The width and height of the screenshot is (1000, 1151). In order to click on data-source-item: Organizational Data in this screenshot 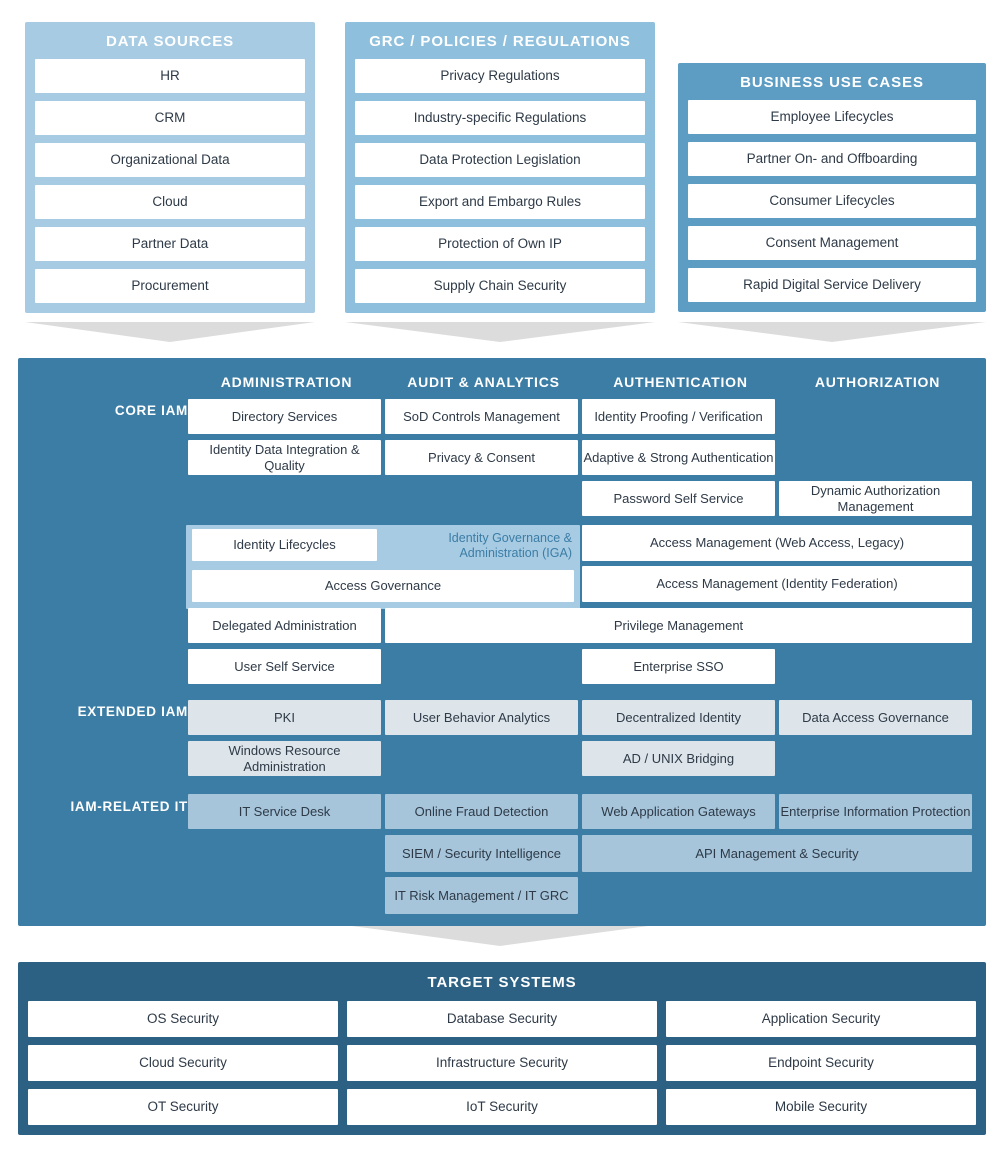, I will do `click(170, 160)`.